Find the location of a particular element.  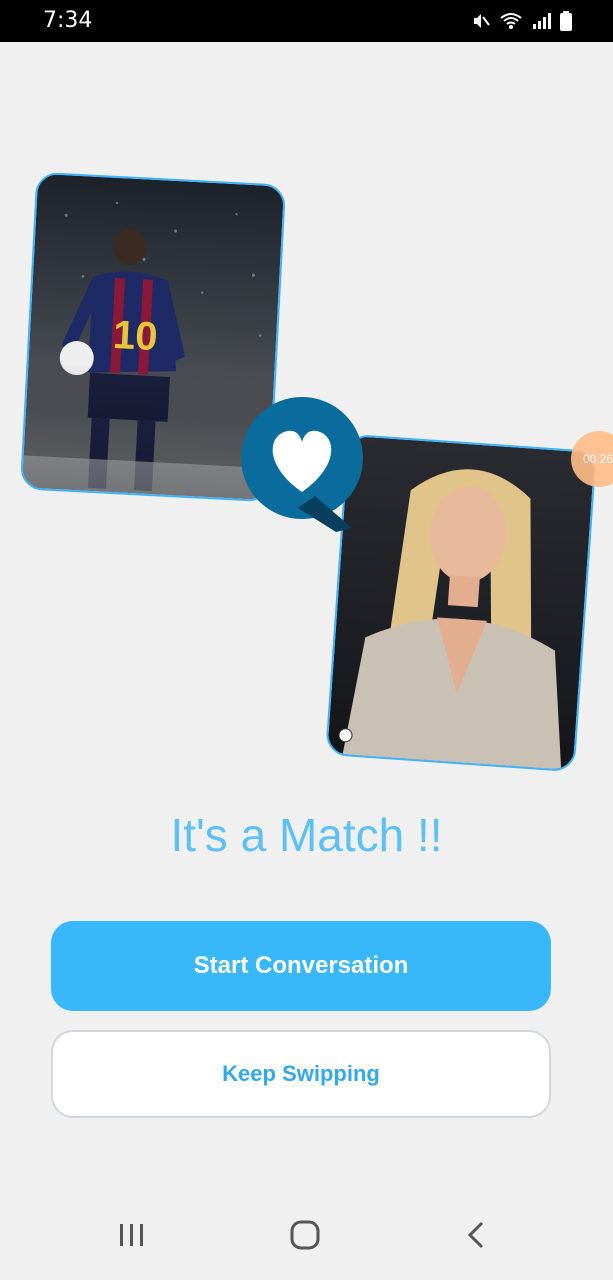

home-icon is located at coordinates (305, 1235).